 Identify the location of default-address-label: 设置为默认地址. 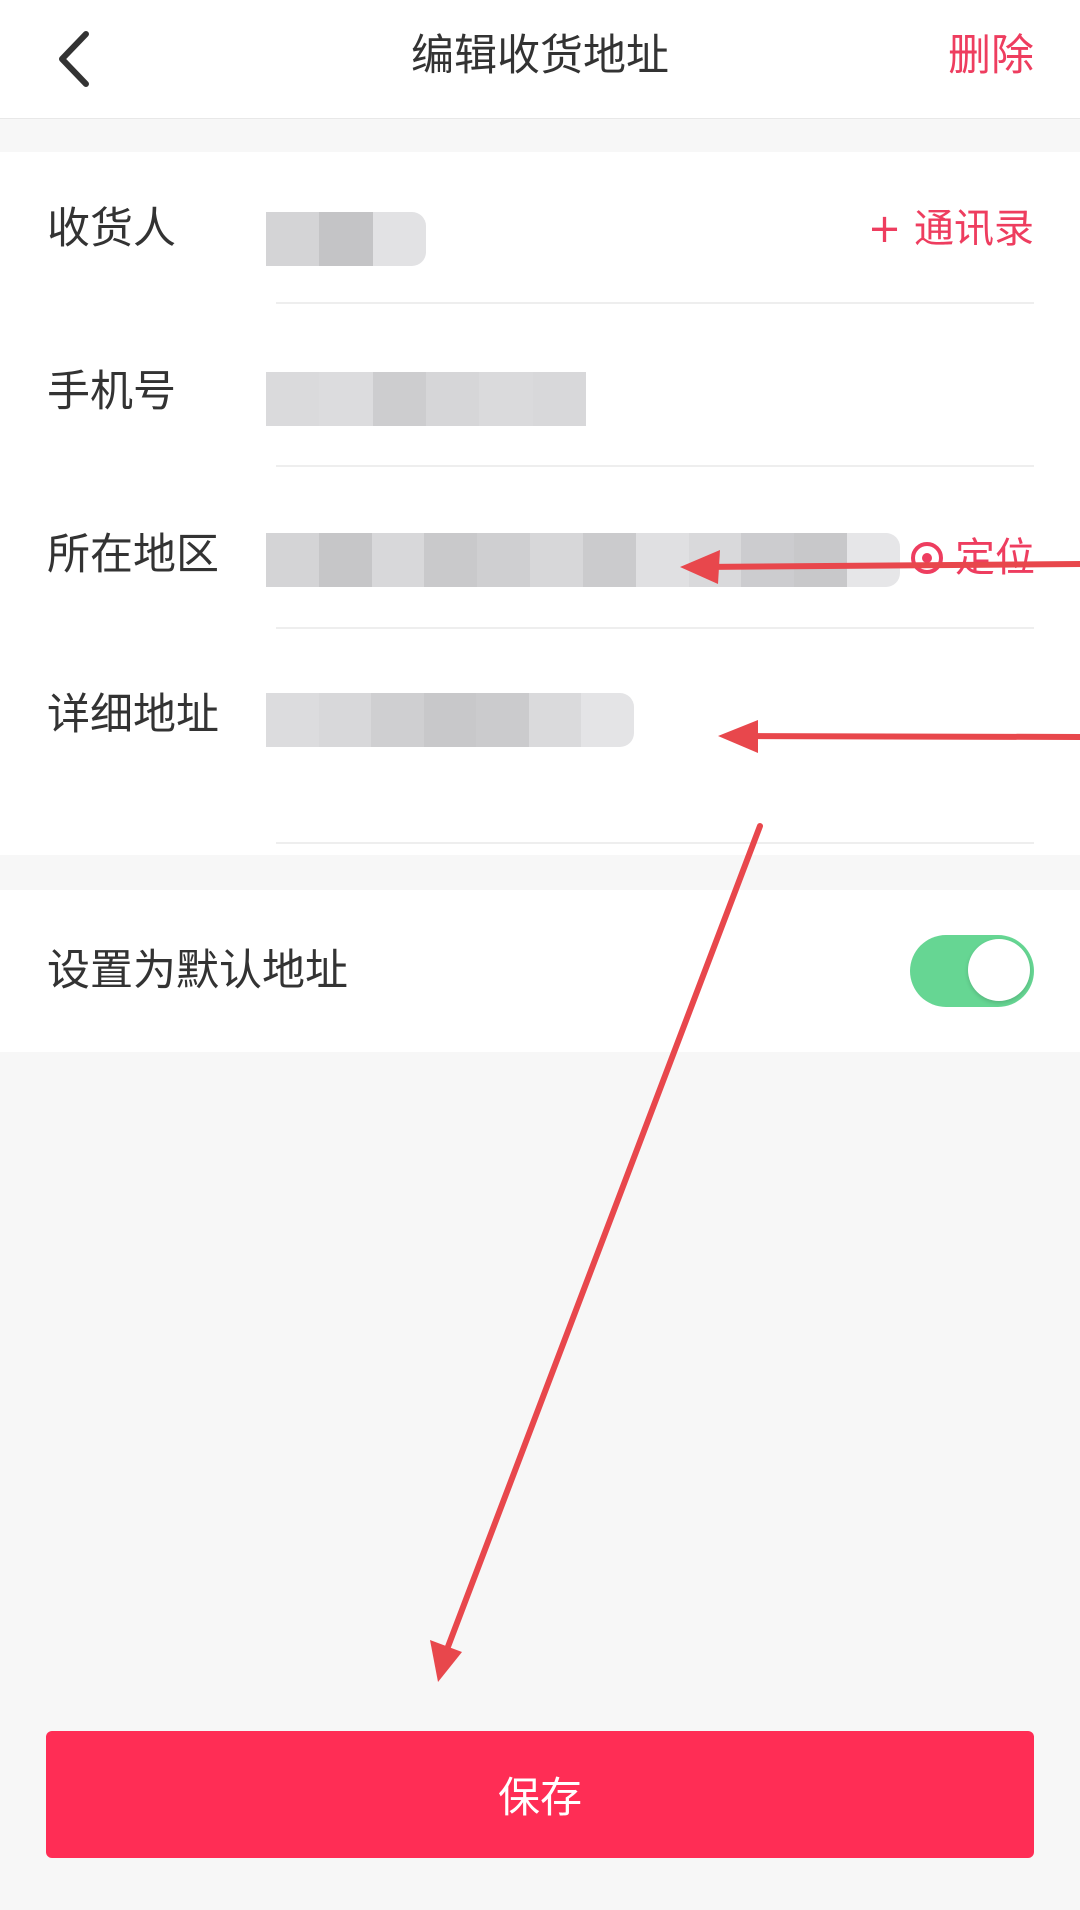
(197, 971).